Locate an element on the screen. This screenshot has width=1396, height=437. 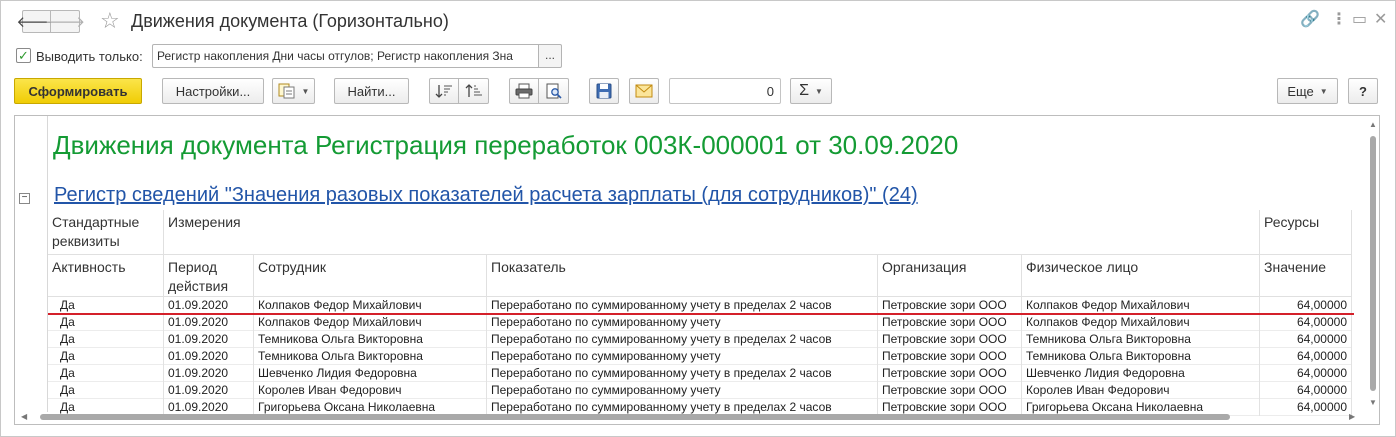
floppy-disk-icon is located at coordinates (604, 91).